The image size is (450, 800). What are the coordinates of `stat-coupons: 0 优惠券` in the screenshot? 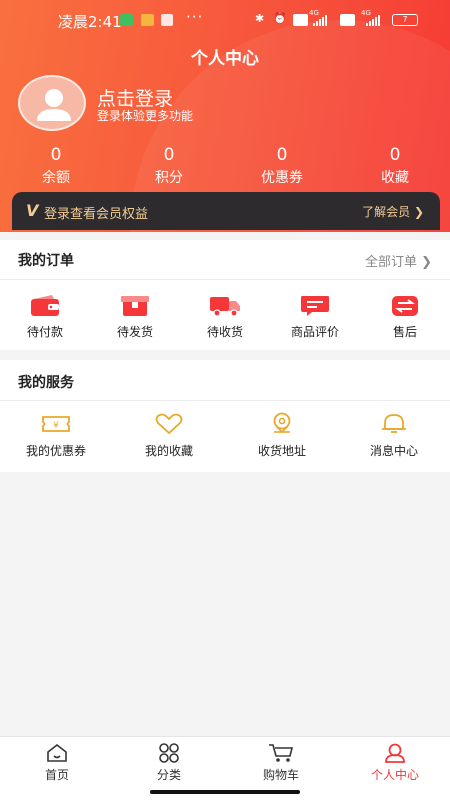 It's located at (282, 166).